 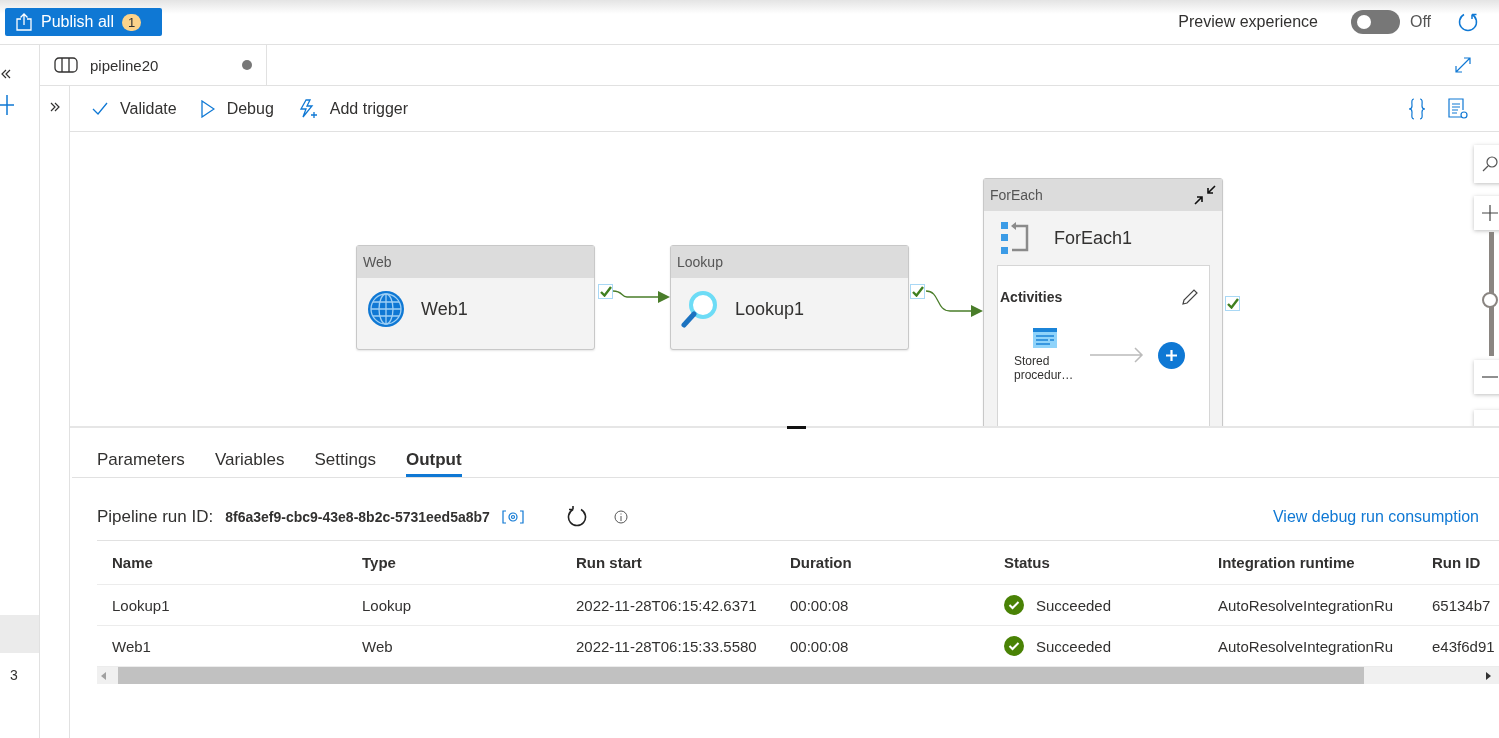 What do you see at coordinates (609, 562) in the screenshot?
I see `column-header: Run start` at bounding box center [609, 562].